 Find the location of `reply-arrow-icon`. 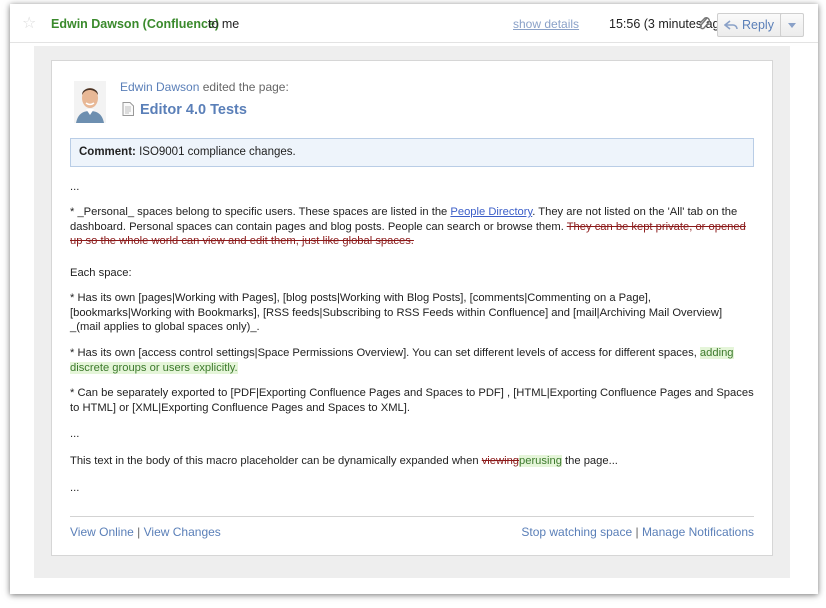

reply-arrow-icon is located at coordinates (730, 25).